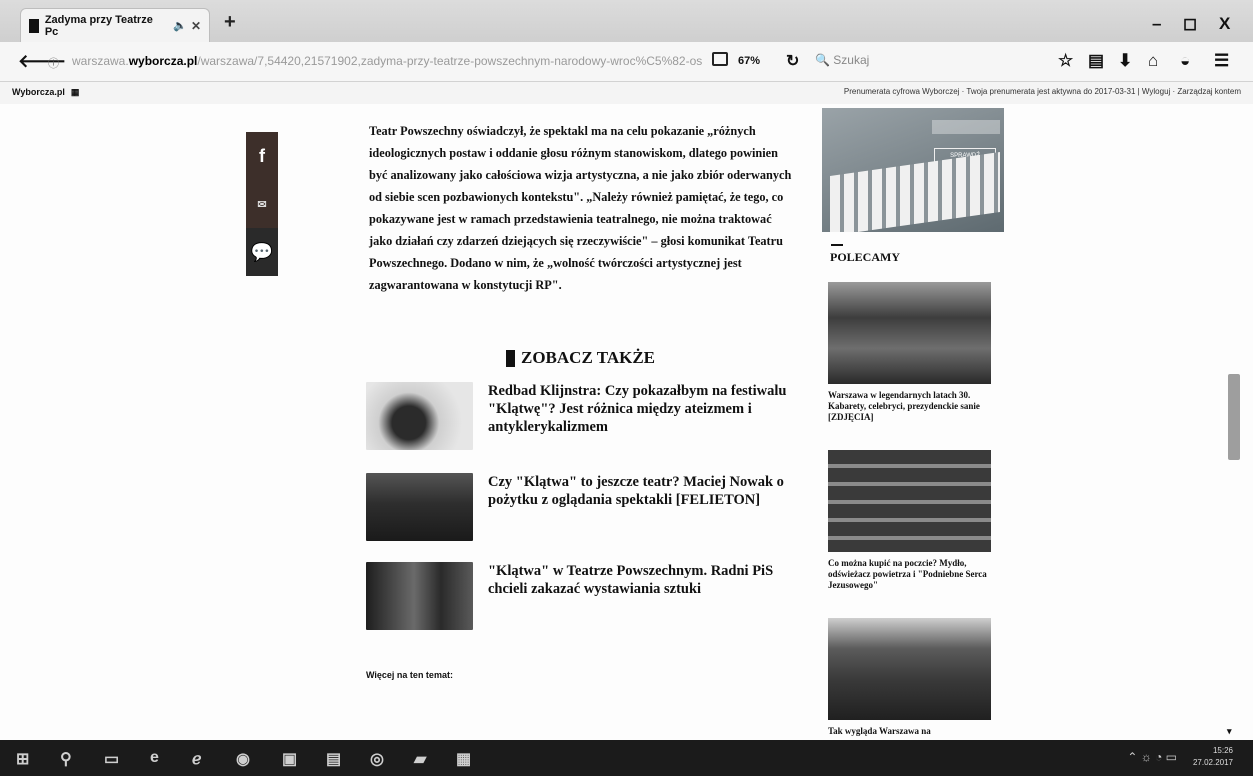 The height and width of the screenshot is (776, 1253). Describe the element at coordinates (196, 759) in the screenshot. I see `internet-explorer-icon: ℯ` at that location.